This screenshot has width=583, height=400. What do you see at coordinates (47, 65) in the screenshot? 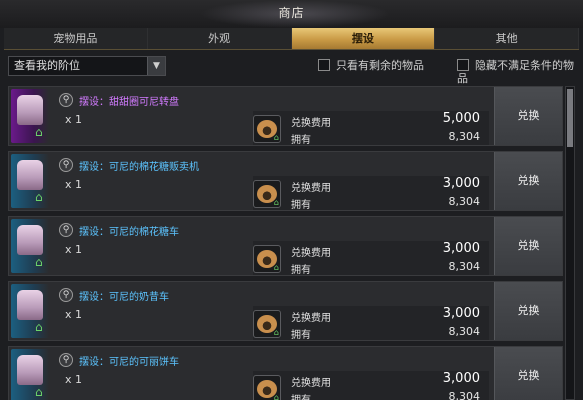
I see `dropdown-value: 查看我的阶位` at bounding box center [47, 65].